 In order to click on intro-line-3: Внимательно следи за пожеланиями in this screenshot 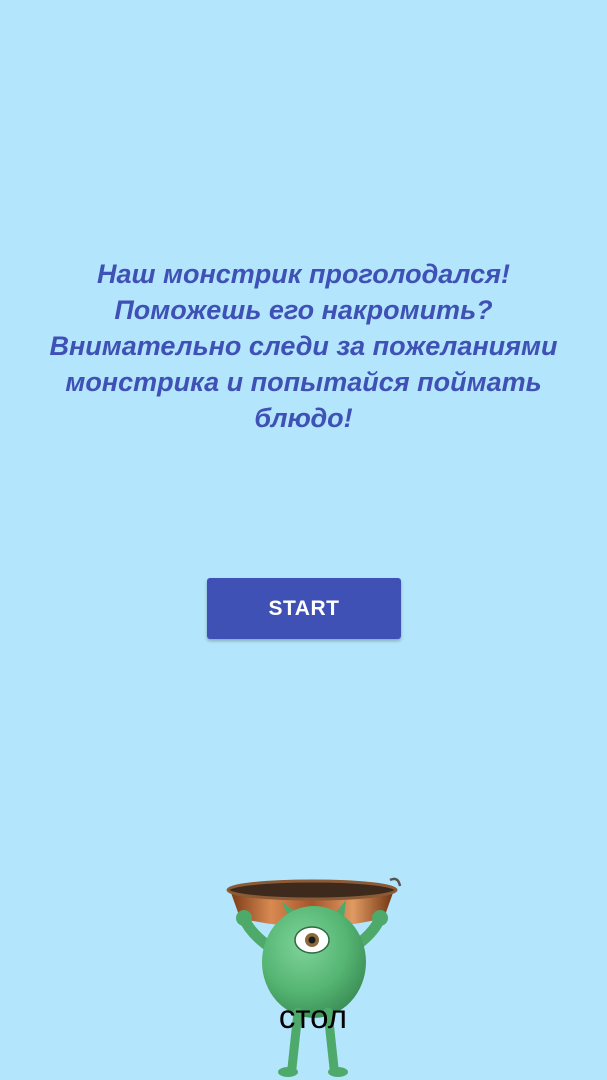, I will do `click(303, 346)`.